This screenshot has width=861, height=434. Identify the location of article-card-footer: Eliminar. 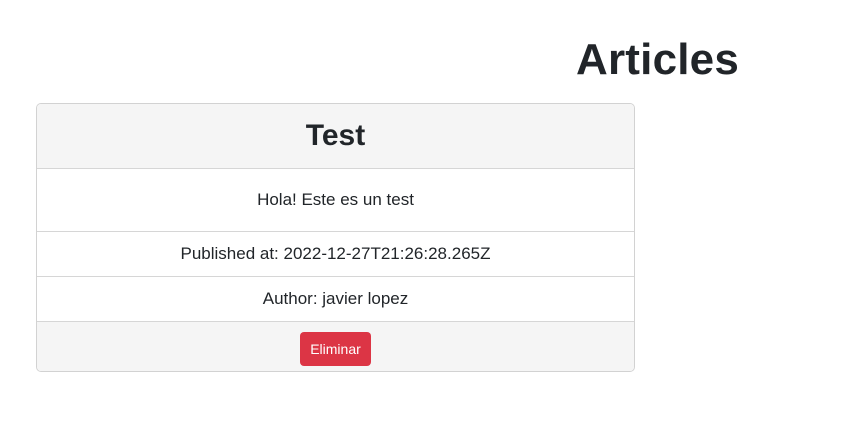
(335, 346).